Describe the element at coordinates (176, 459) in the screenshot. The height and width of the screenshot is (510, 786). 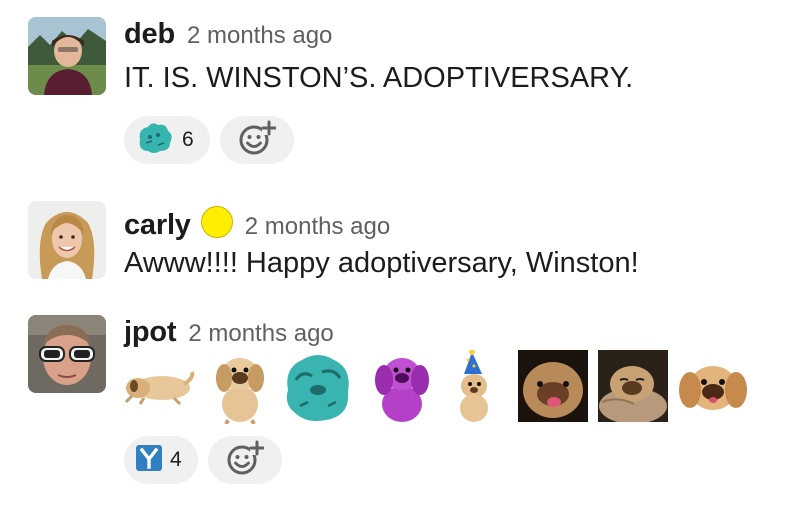
I see `reaction-count: 4` at that location.